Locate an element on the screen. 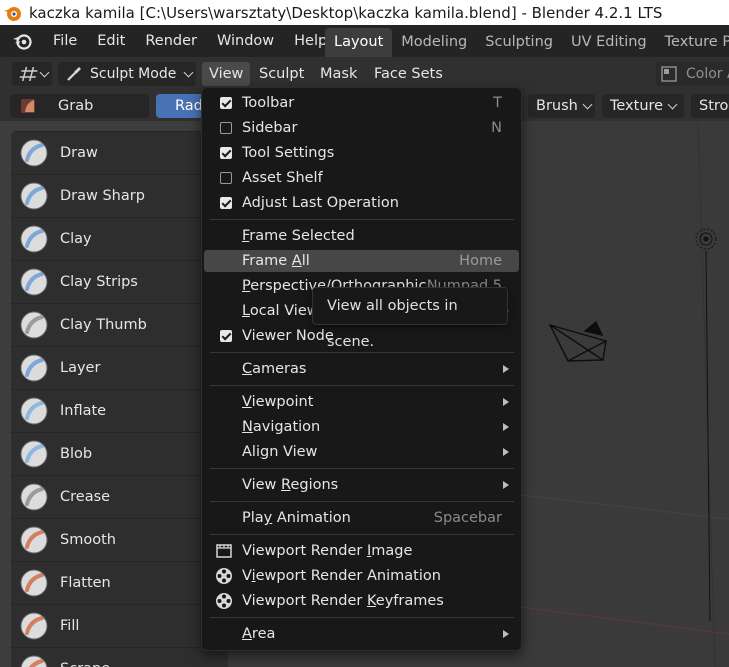 Image resolution: width=729 pixels, height=667 pixels. tool-scrape: Scrape is located at coordinates (119, 657).